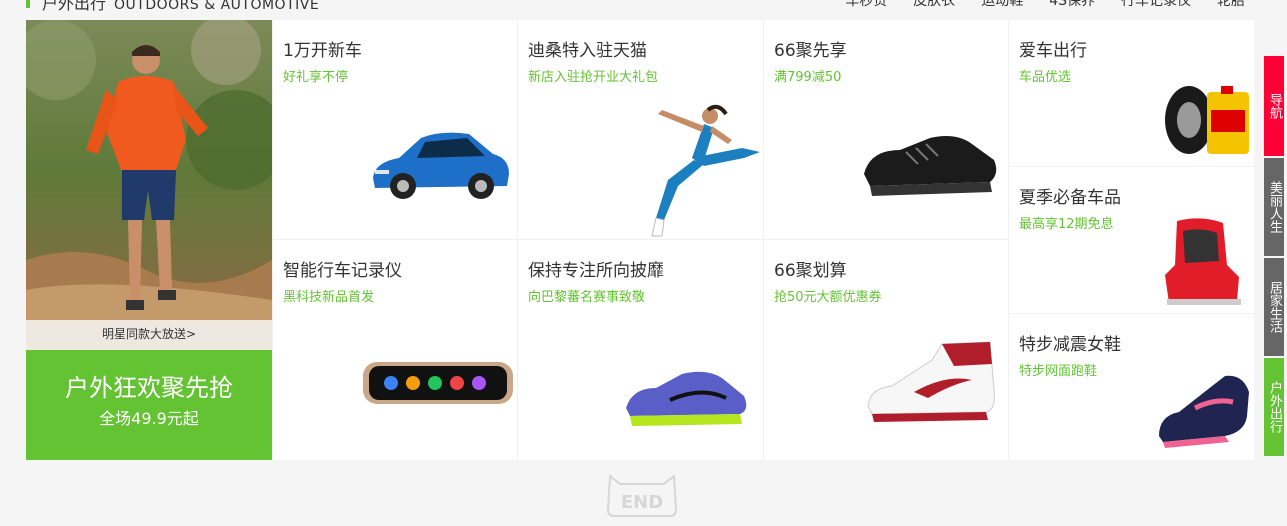  I want to click on sidenav-item-home: 居家生活, so click(1274, 307).